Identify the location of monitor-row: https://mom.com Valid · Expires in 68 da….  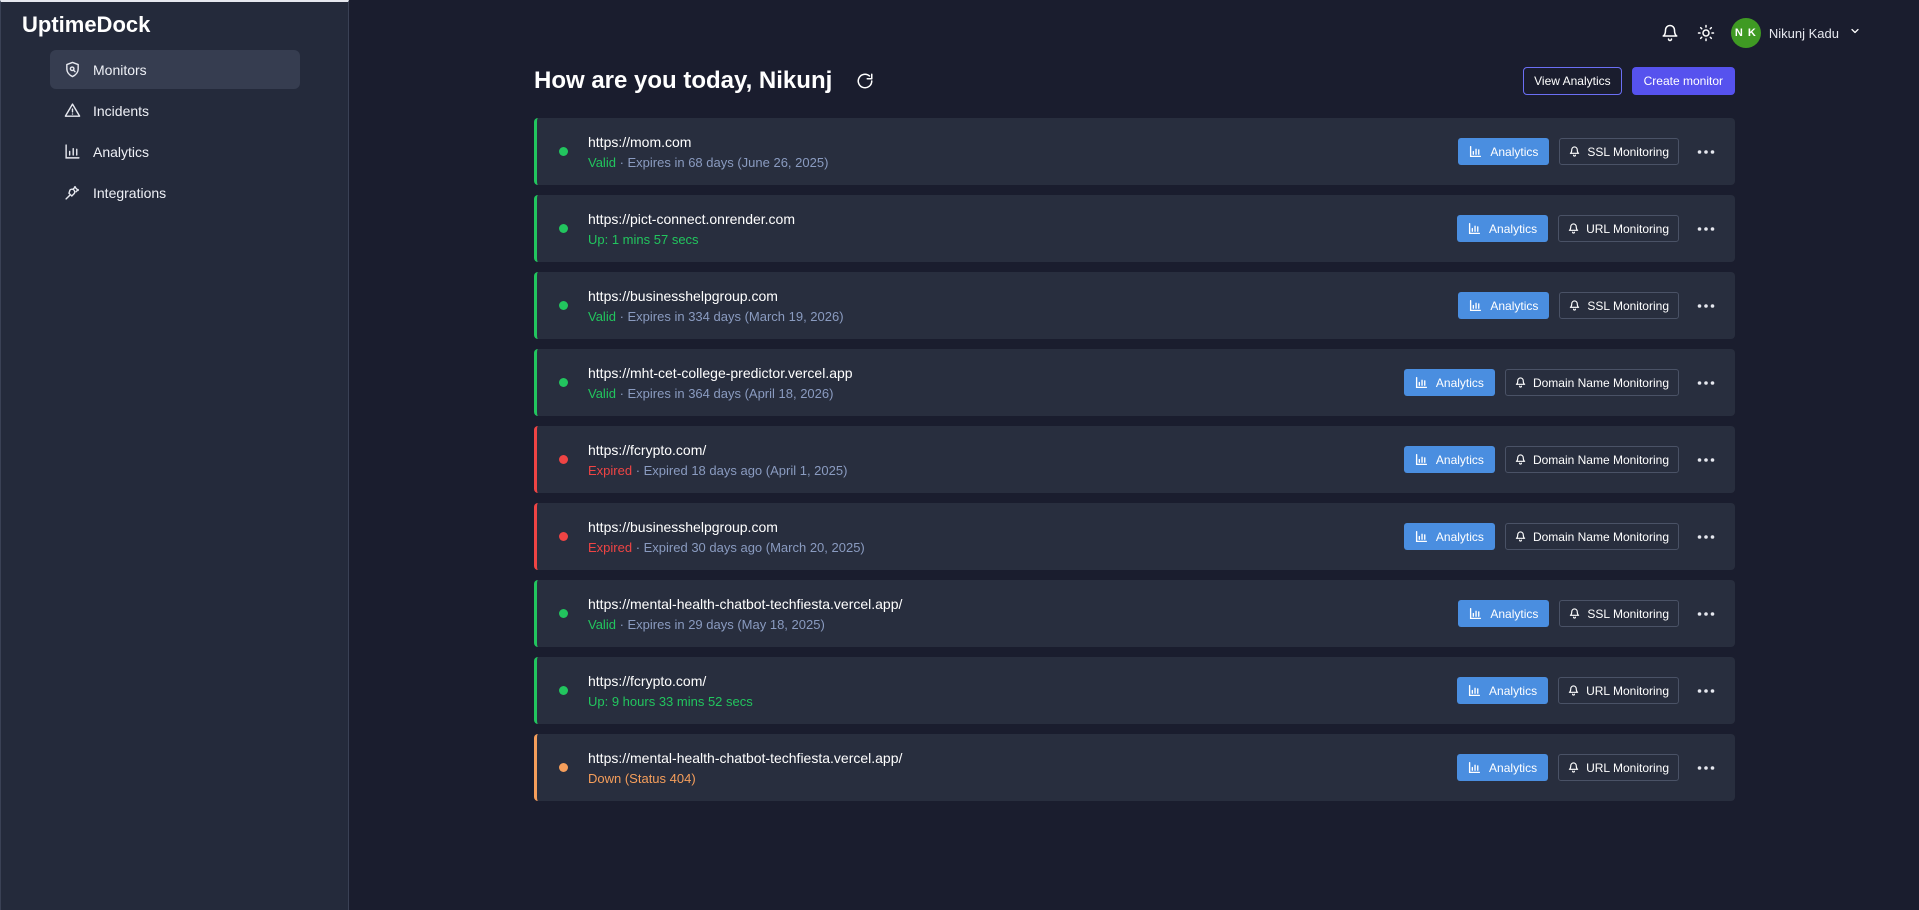
(1134, 151).